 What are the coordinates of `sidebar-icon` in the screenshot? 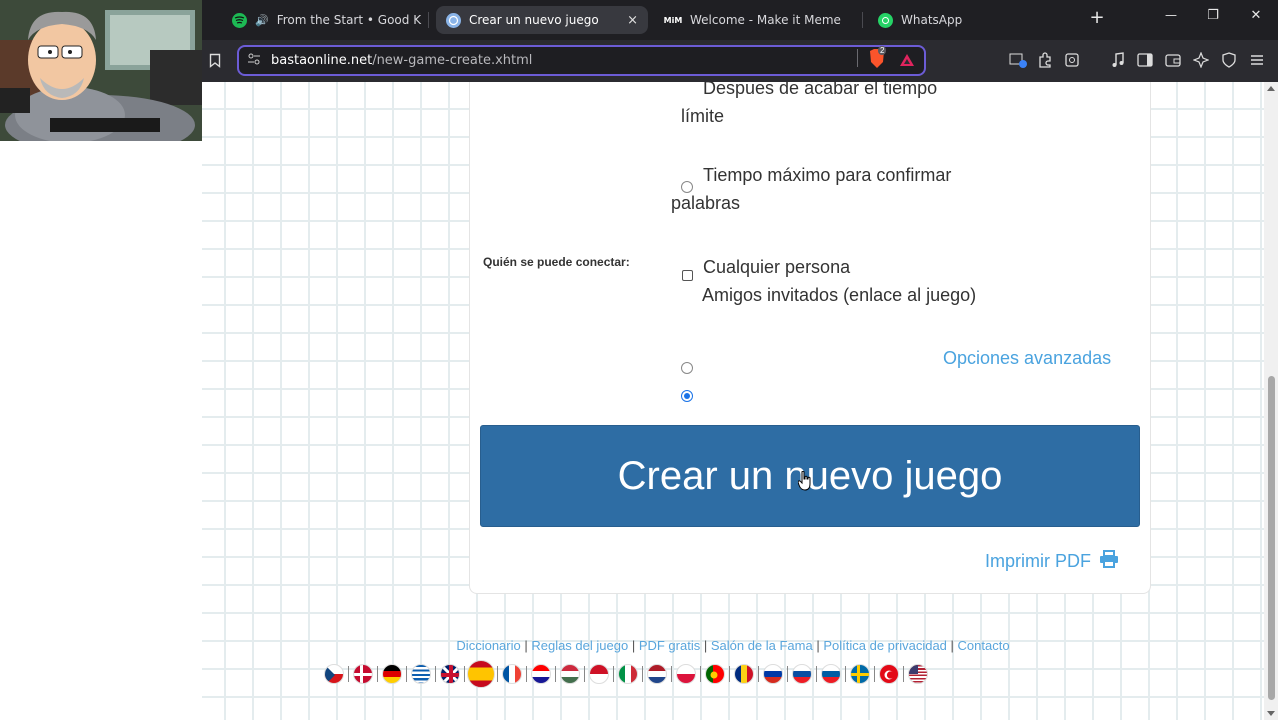 It's located at (1145, 60).